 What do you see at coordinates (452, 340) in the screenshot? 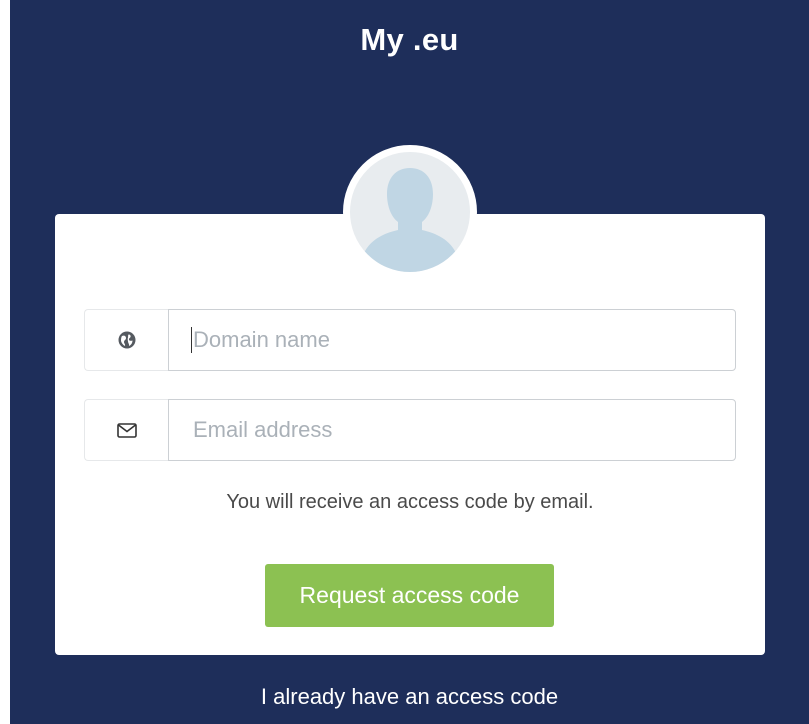
I see `domain-name-input` at bounding box center [452, 340].